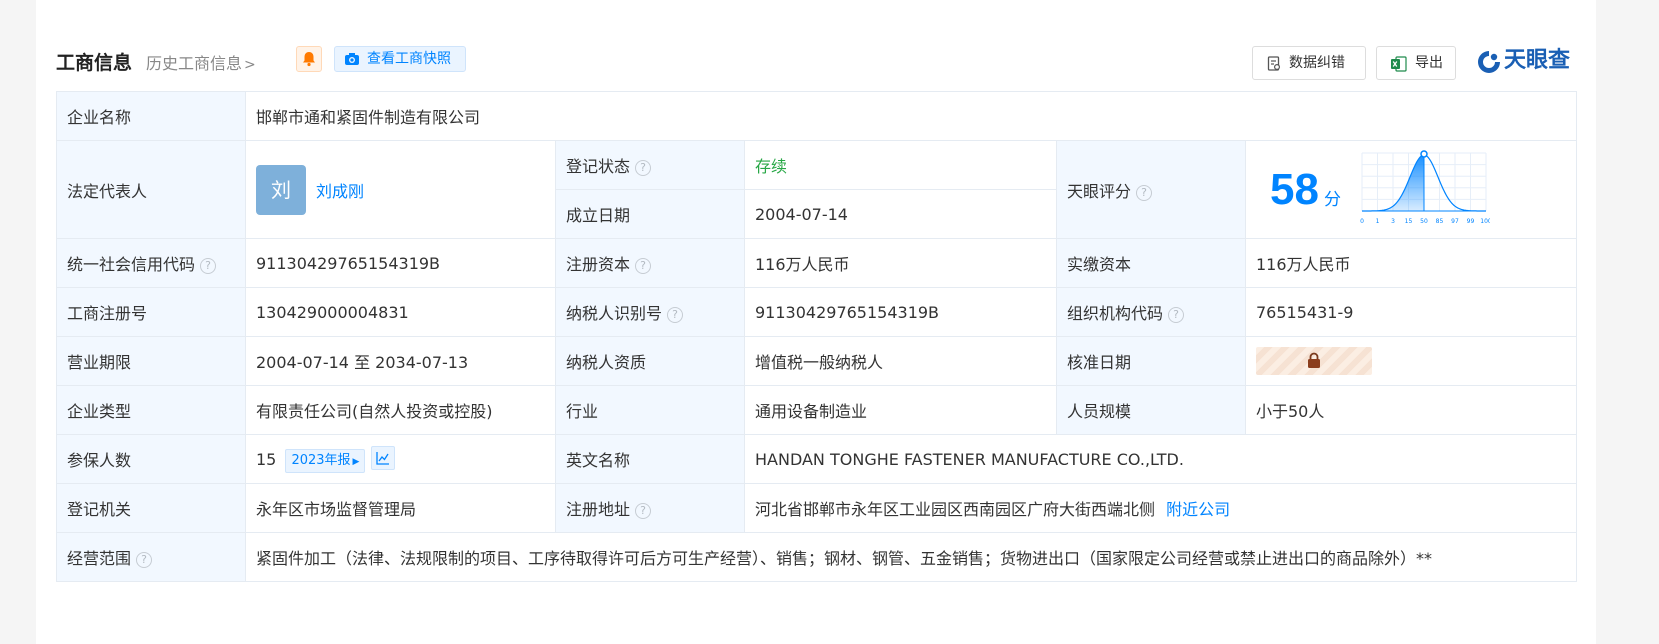  Describe the element at coordinates (321, 460) in the screenshot. I see `annual-report-label: 2023年报` at that location.